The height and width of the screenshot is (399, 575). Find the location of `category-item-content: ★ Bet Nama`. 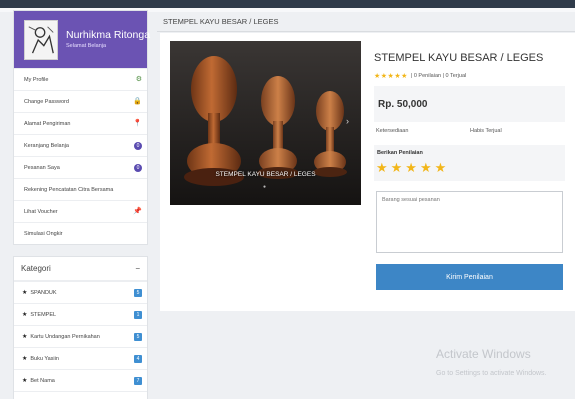

category-item-content: ★ Bet Nama is located at coordinates (38, 380).